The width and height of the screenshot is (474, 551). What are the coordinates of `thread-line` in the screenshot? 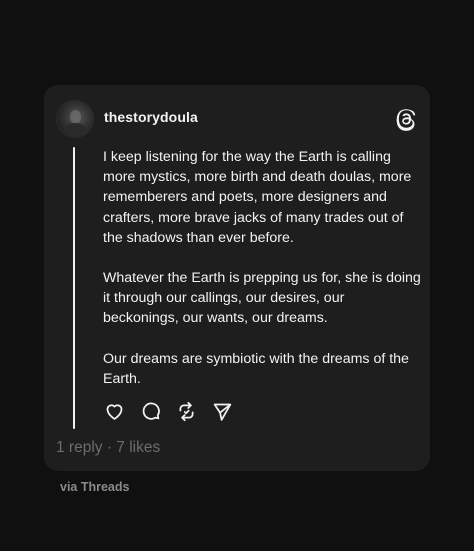 It's located at (74, 288).